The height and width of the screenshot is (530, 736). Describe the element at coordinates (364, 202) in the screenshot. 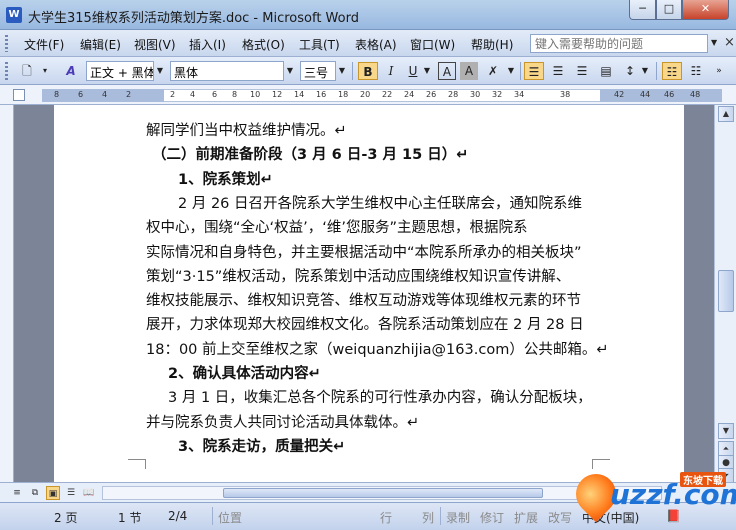

I see `document-line: 2 月 26 日召开各院系大学生维权中心主任联席会，通知院系维` at that location.